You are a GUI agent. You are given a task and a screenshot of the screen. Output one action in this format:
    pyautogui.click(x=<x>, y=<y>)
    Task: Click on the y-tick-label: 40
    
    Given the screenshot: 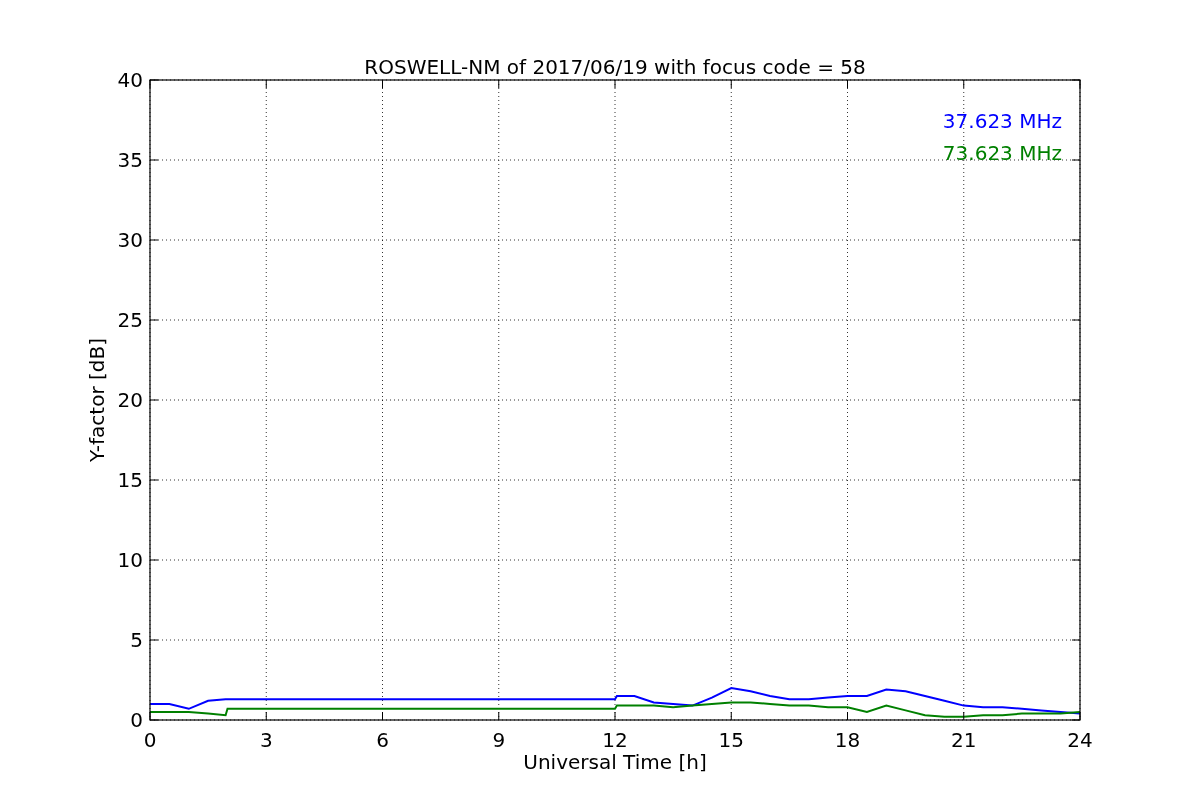 What is the action you would take?
    pyautogui.click(x=130, y=80)
    